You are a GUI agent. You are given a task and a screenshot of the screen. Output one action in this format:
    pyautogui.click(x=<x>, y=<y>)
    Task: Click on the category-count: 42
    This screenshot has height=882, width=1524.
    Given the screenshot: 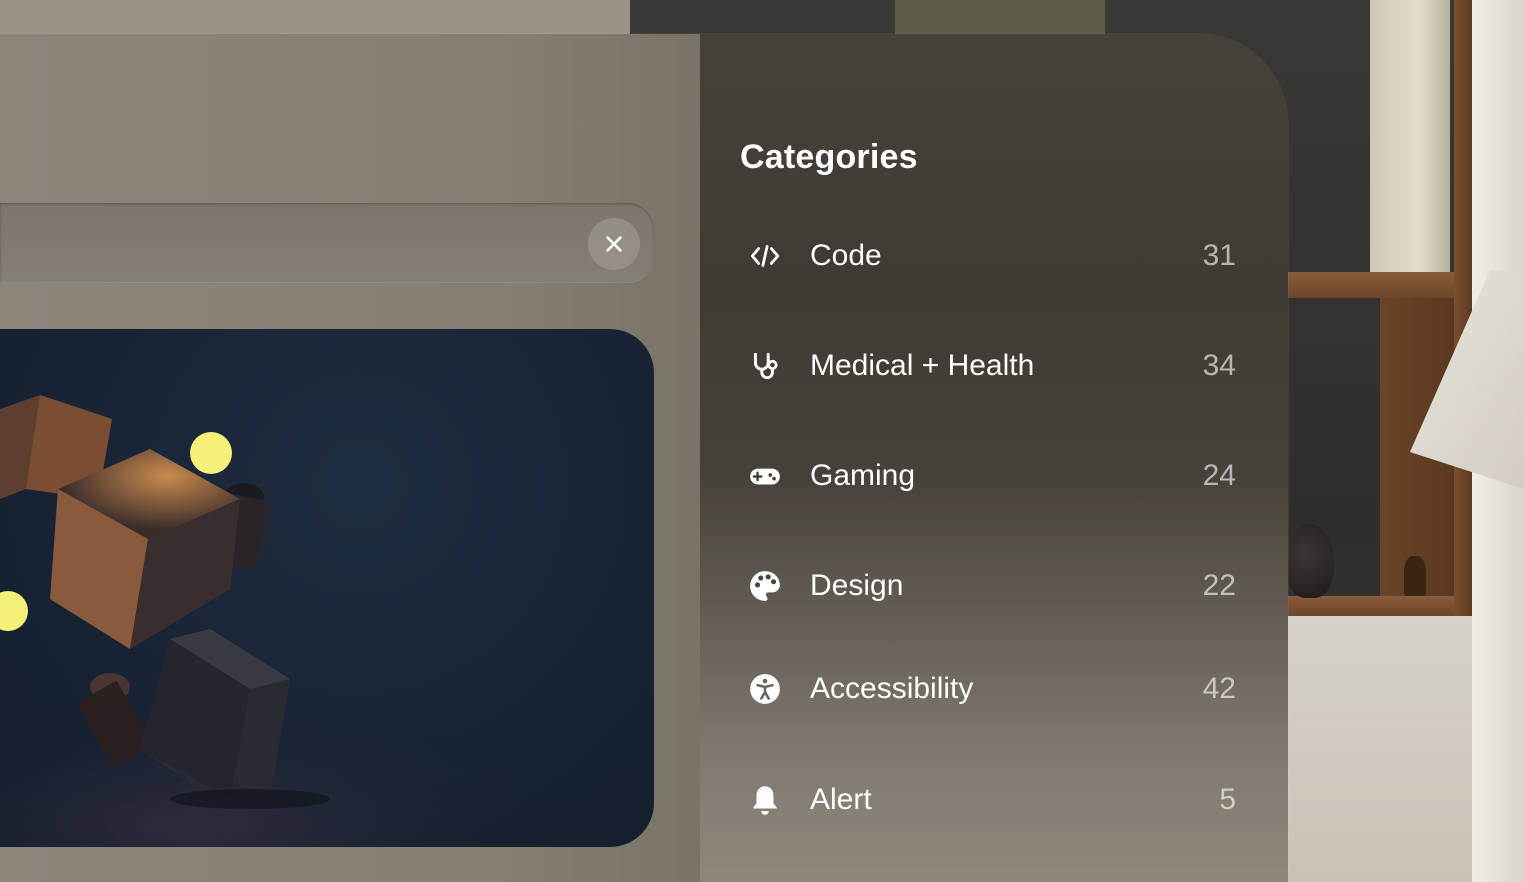 What is the action you would take?
    pyautogui.click(x=1219, y=688)
    